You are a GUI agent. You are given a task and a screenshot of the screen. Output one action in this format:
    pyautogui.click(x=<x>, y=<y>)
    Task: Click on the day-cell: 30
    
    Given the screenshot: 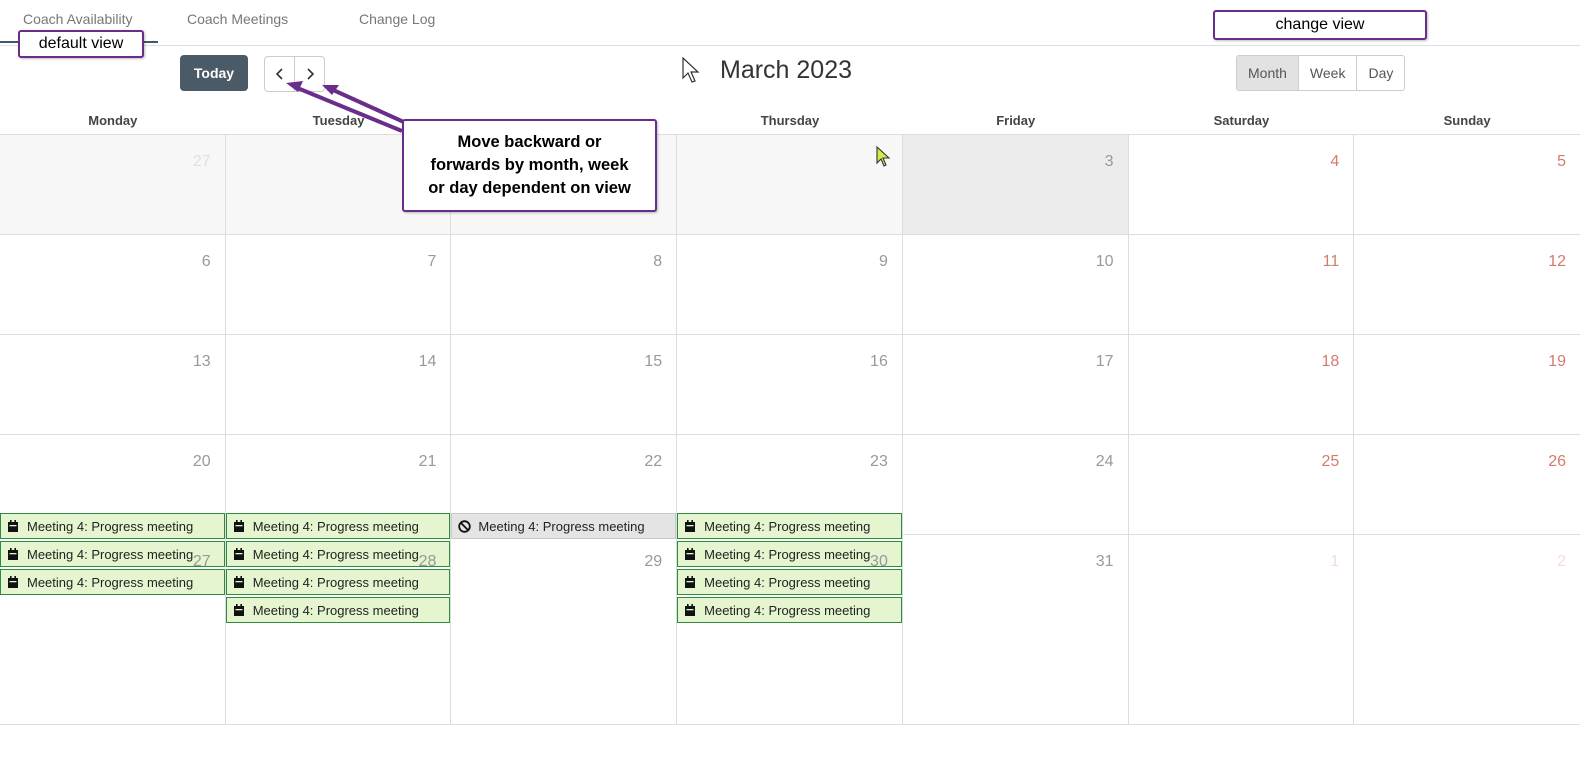 What is the action you would take?
    pyautogui.click(x=790, y=630)
    